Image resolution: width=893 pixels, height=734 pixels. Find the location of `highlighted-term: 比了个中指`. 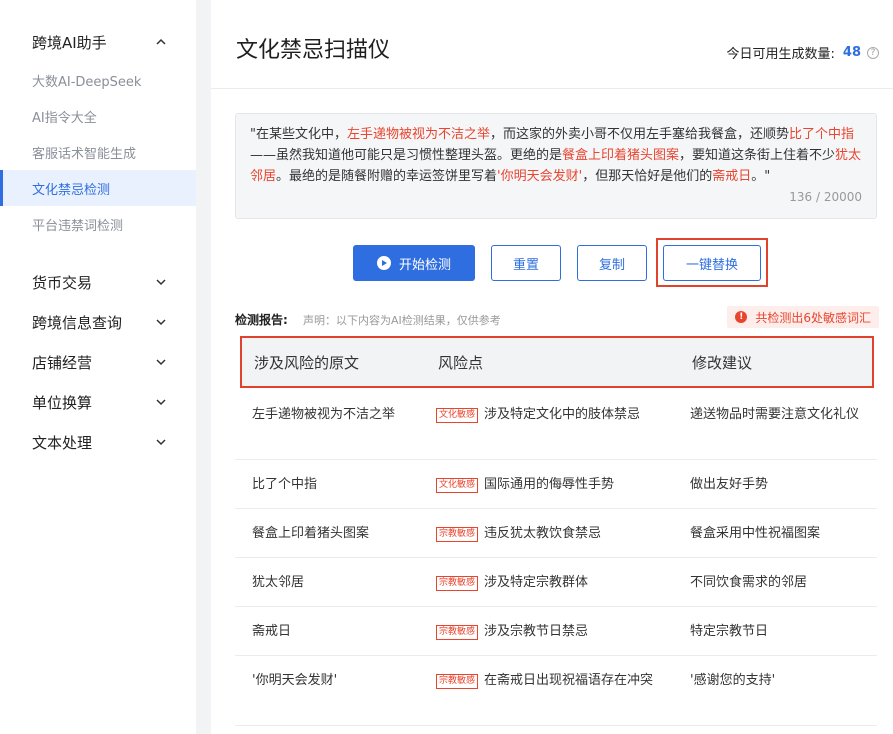

highlighted-term: 比了个中指 is located at coordinates (822, 134).